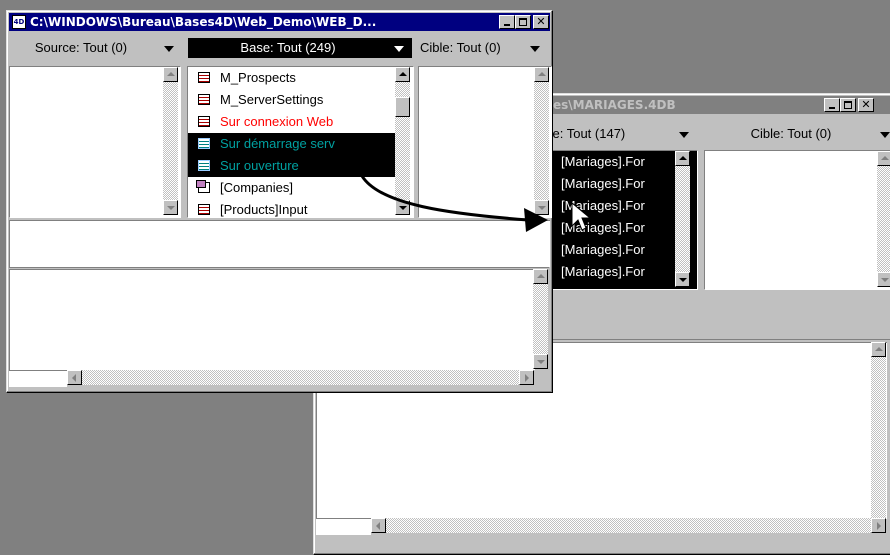 The width and height of the screenshot is (890, 555). I want to click on drag-arrow-overlay, so click(476, 203).